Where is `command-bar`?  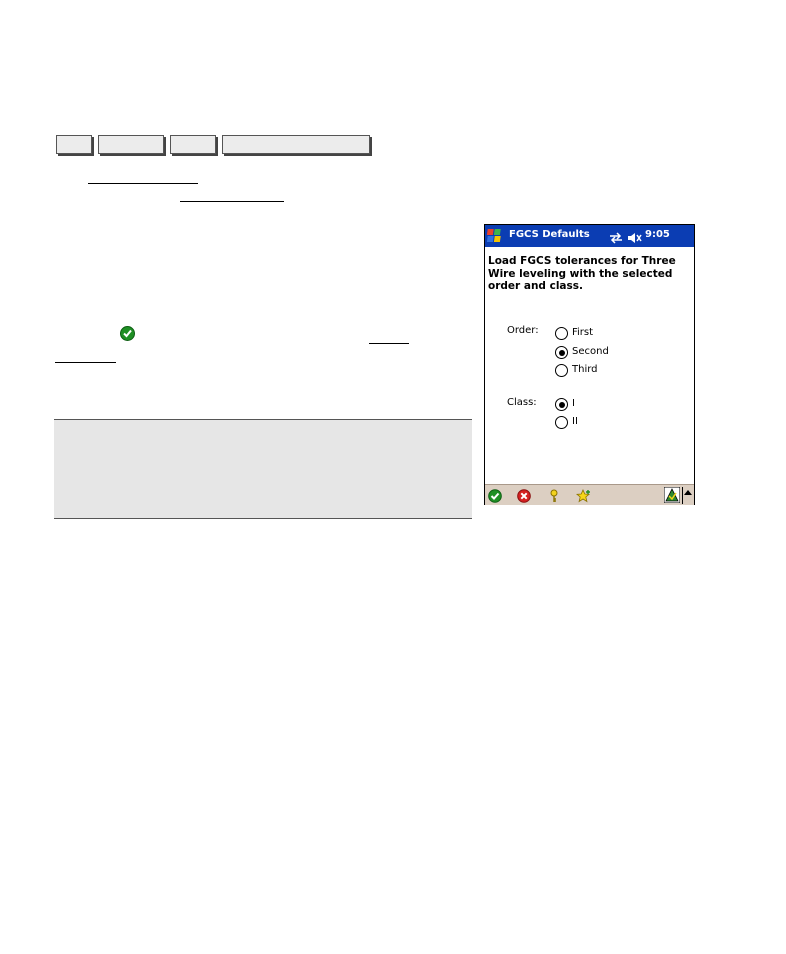
command-bar is located at coordinates (589, 494).